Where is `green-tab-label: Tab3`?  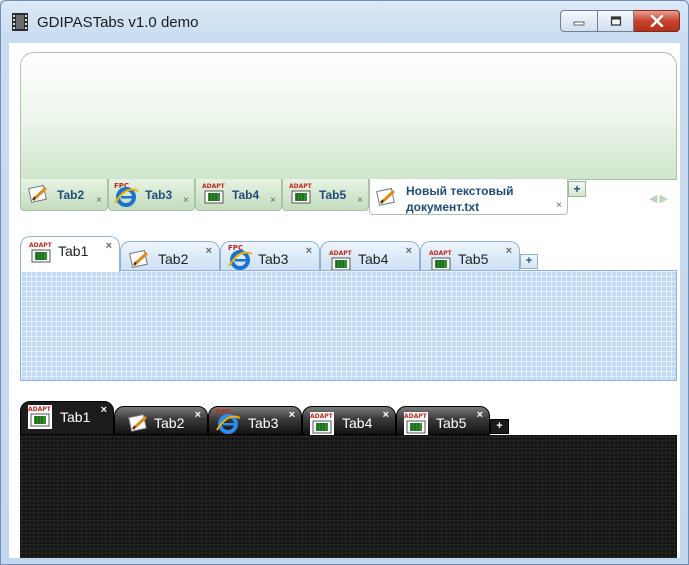
green-tab-label: Tab3 is located at coordinates (159, 195).